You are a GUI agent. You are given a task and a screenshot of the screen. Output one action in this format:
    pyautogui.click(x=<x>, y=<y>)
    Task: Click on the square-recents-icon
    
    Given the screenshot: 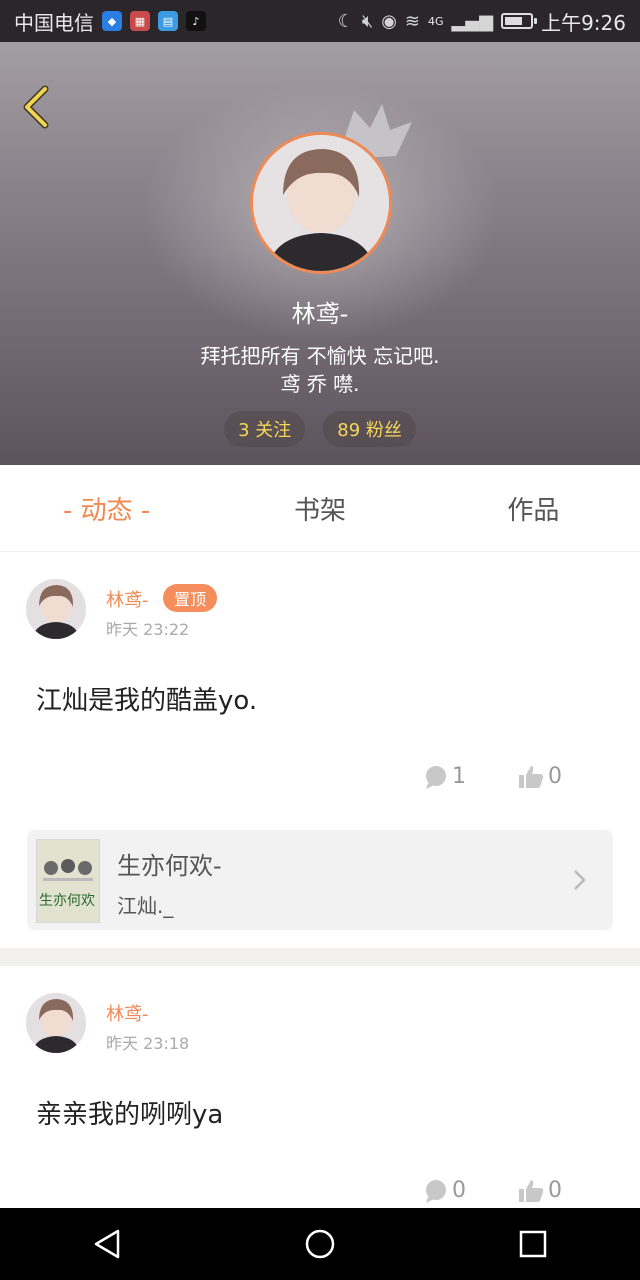 What is the action you would take?
    pyautogui.click(x=533, y=1244)
    